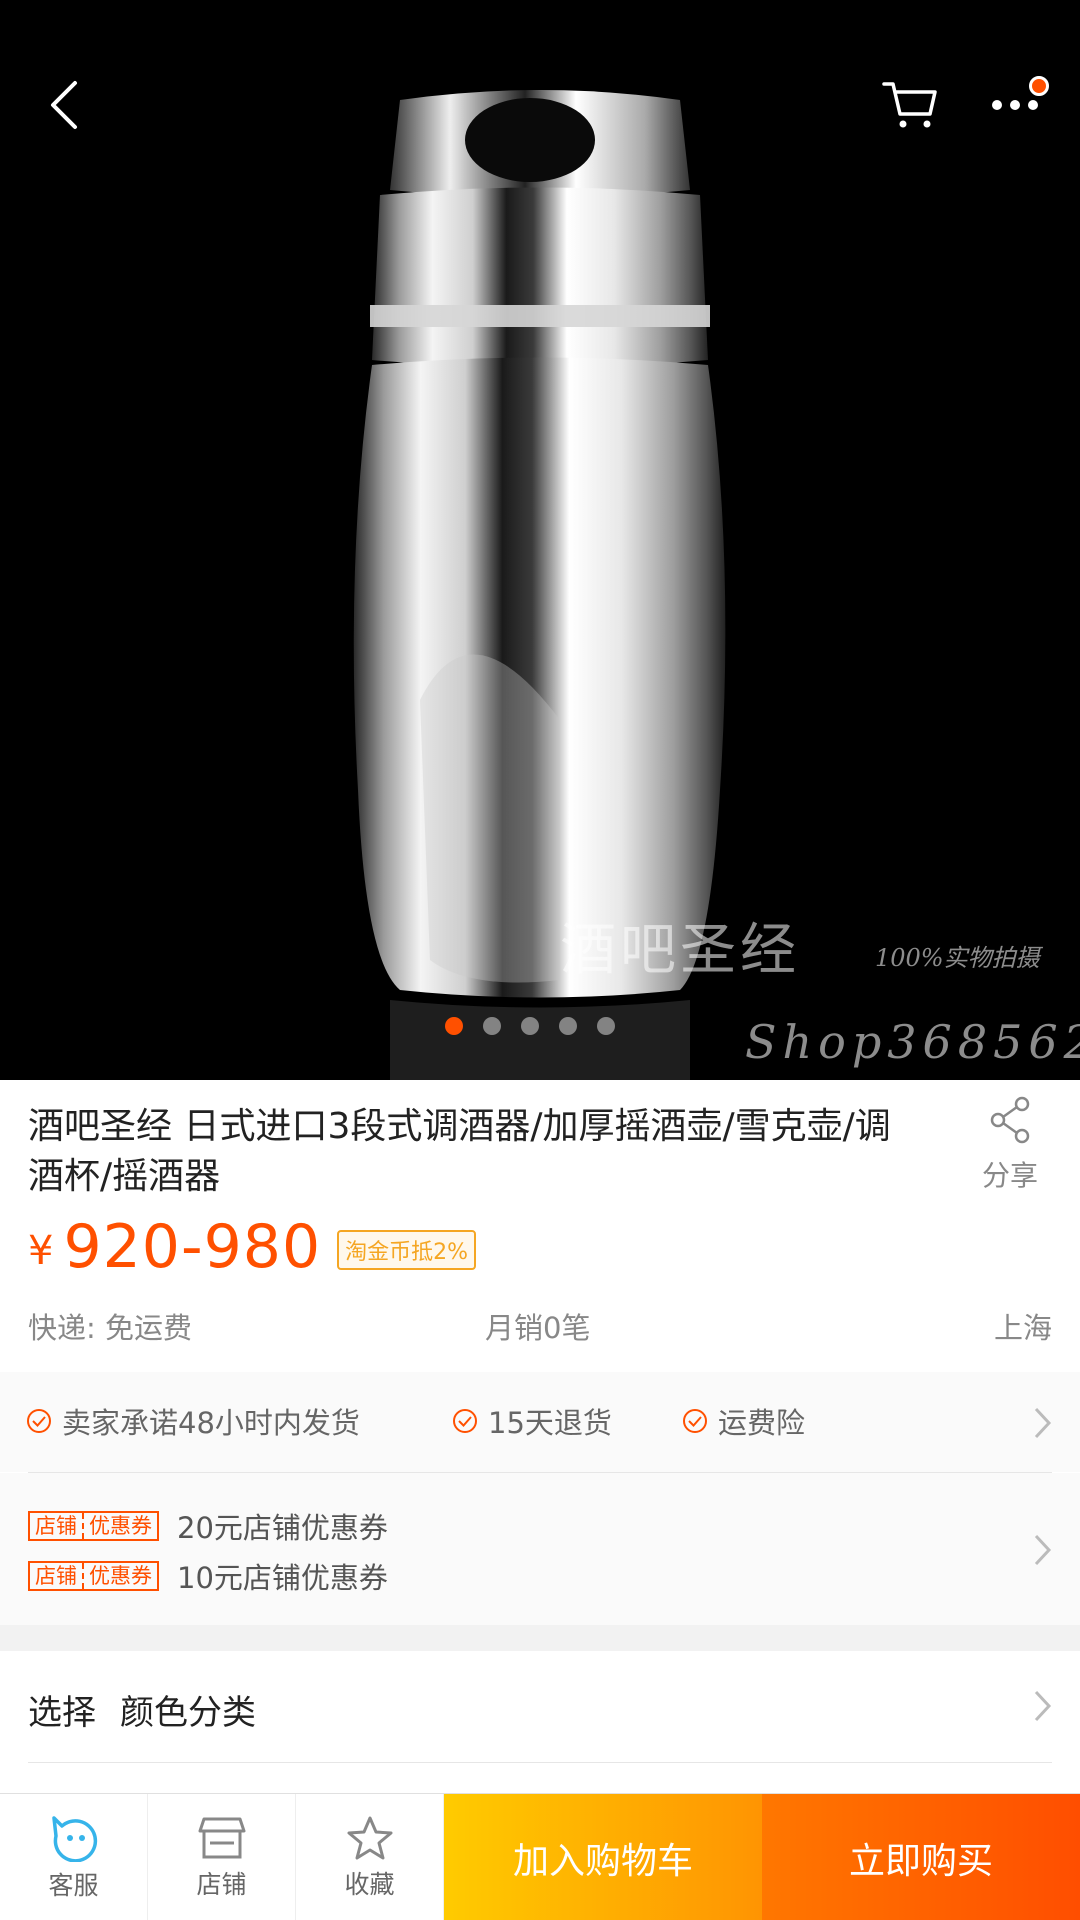  I want to click on notification-dot, so click(1039, 86).